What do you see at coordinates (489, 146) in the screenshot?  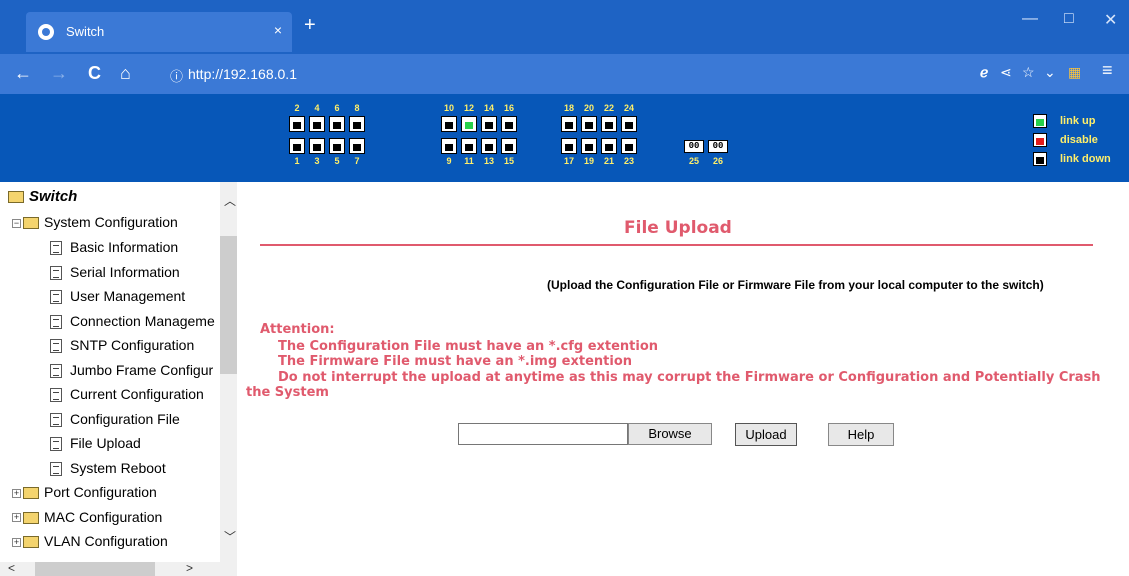 I see `port-13-icon` at bounding box center [489, 146].